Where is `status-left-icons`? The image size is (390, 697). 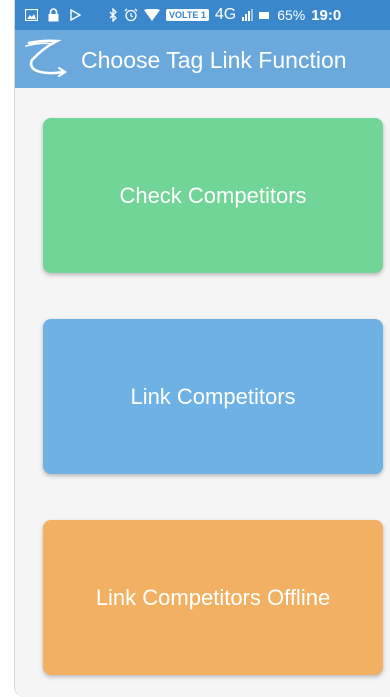
status-left-icons is located at coordinates (48, 15).